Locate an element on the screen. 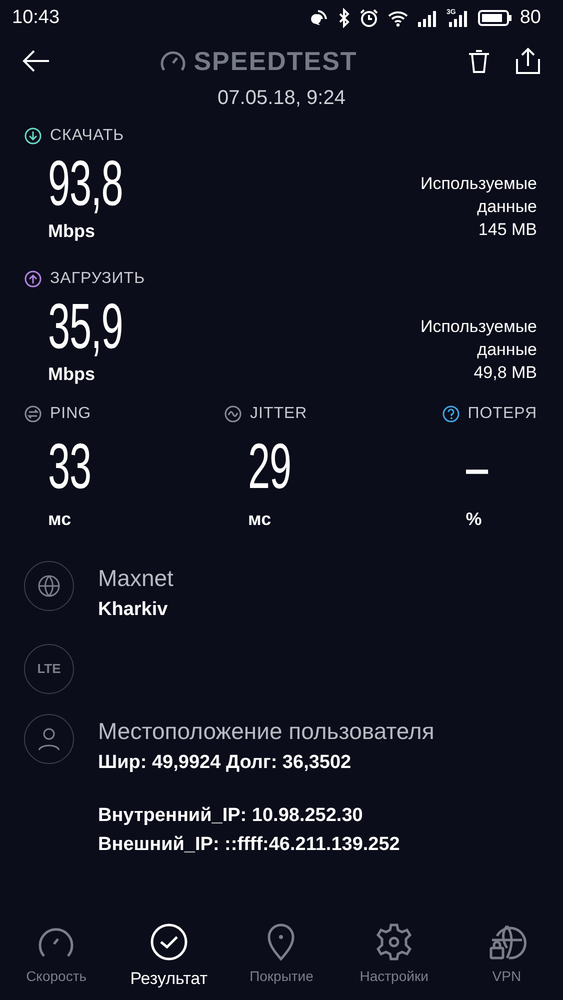 Image resolution: width=563 pixels, height=1000 pixels. info-title: Maxnet is located at coordinates (136, 578).